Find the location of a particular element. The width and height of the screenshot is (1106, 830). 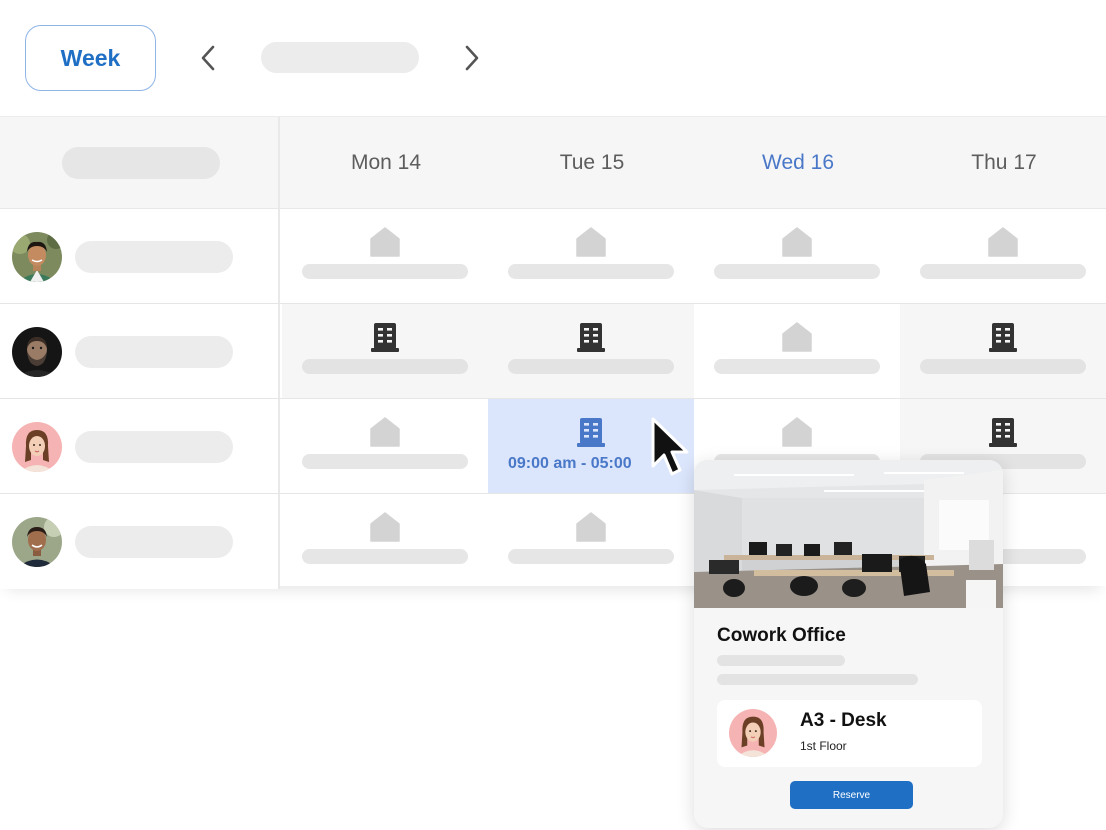

desk-name: A3 - Desk is located at coordinates (843, 720).